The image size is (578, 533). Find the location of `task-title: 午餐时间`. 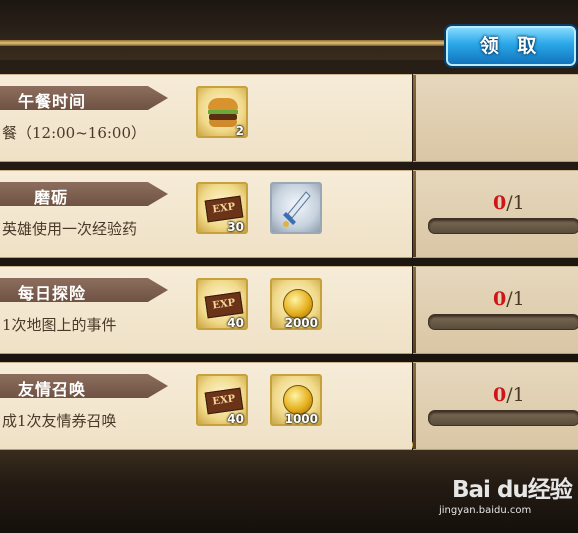

task-title: 午餐时间 is located at coordinates (52, 101).